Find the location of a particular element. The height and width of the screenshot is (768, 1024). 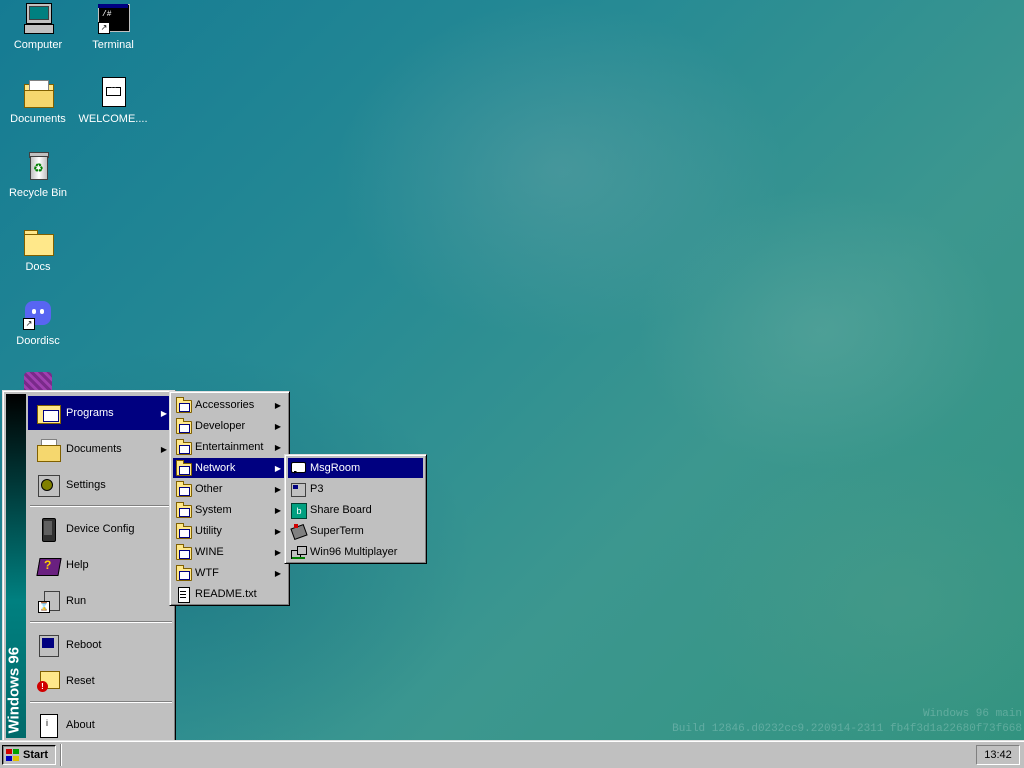

programs-item-label: README.txt is located at coordinates (226, 594).